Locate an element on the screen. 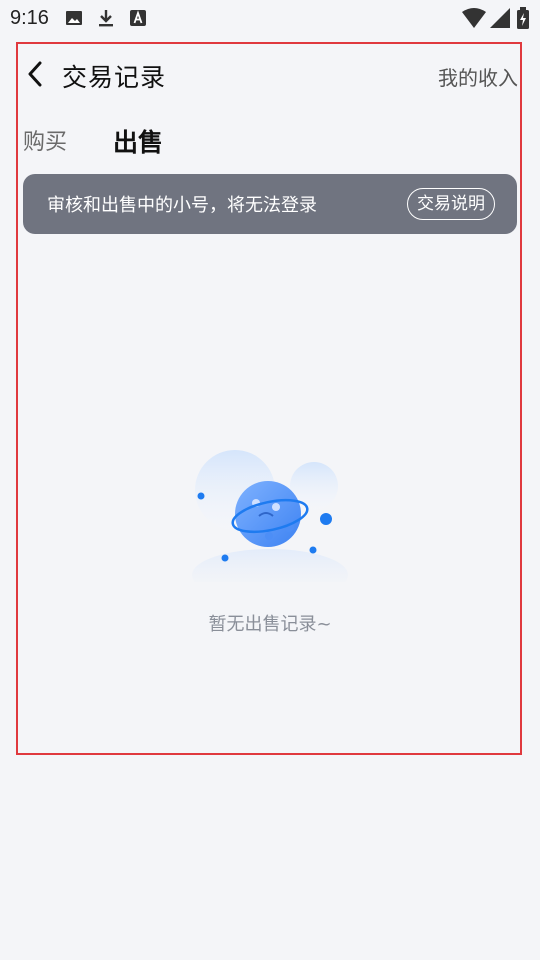 The height and width of the screenshot is (960, 540). status-bar: 9:16 is located at coordinates (270, 18).